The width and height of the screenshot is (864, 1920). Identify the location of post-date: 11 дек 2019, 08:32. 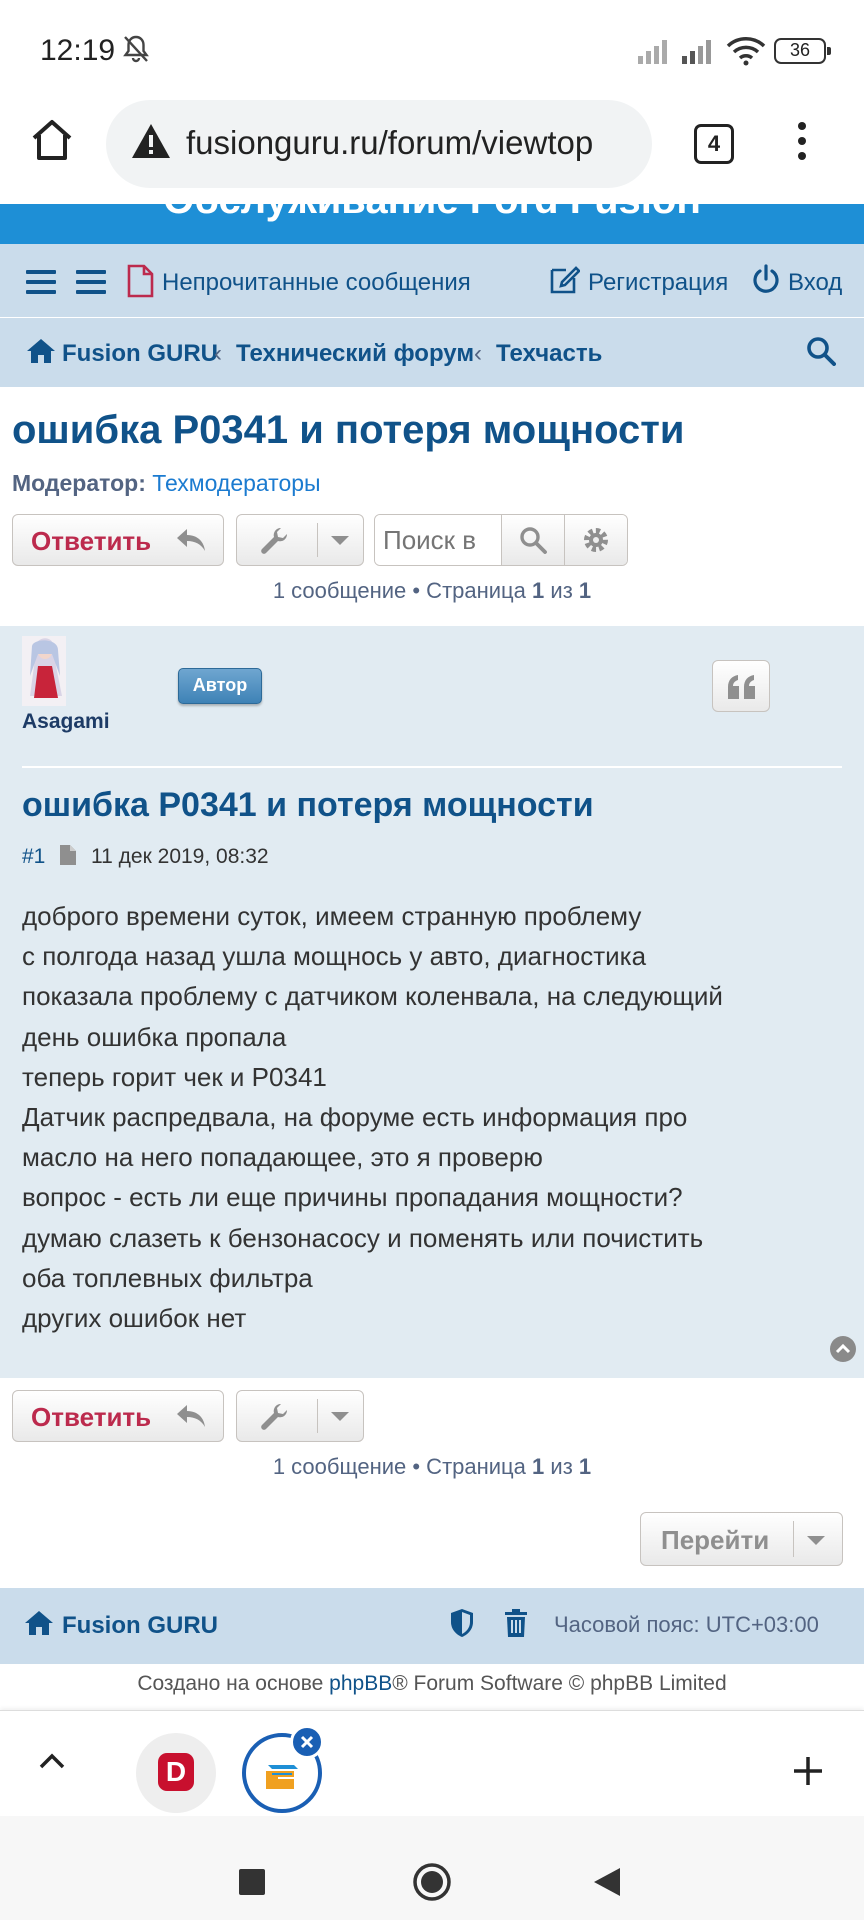
(180, 856).